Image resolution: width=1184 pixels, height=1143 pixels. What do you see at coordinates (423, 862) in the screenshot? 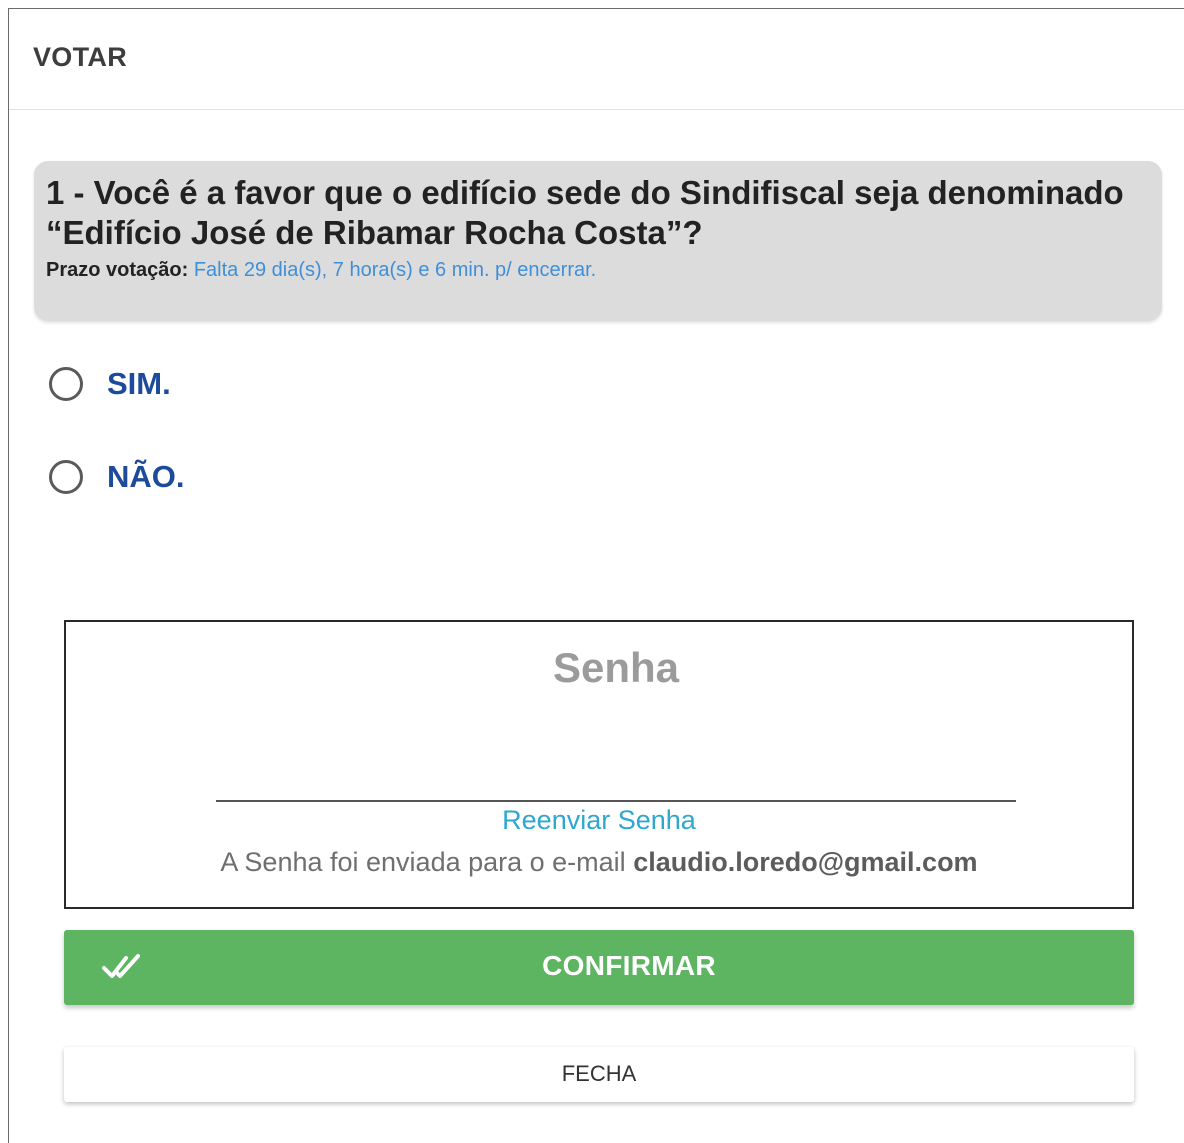
I see `password-sent-text: A Senha foi enviada para o e-mail` at bounding box center [423, 862].